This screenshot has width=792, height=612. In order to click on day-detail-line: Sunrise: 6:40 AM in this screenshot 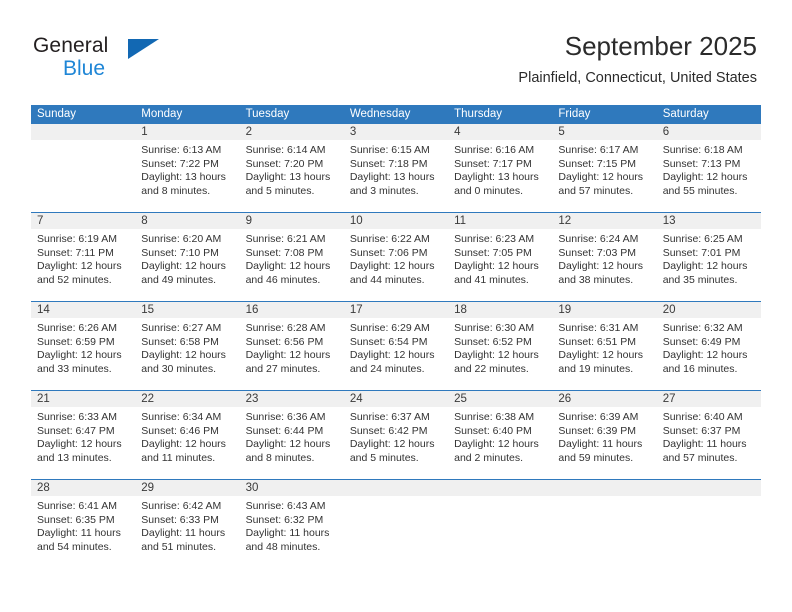, I will do `click(702, 417)`.